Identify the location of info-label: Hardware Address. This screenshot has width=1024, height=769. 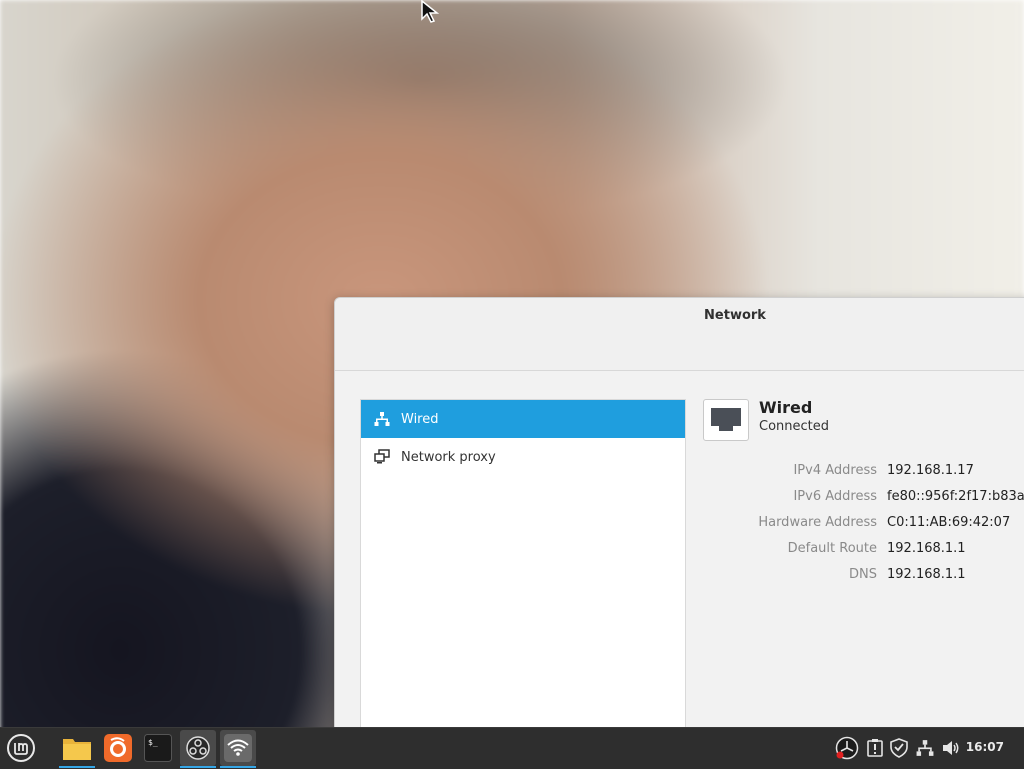
(817, 522).